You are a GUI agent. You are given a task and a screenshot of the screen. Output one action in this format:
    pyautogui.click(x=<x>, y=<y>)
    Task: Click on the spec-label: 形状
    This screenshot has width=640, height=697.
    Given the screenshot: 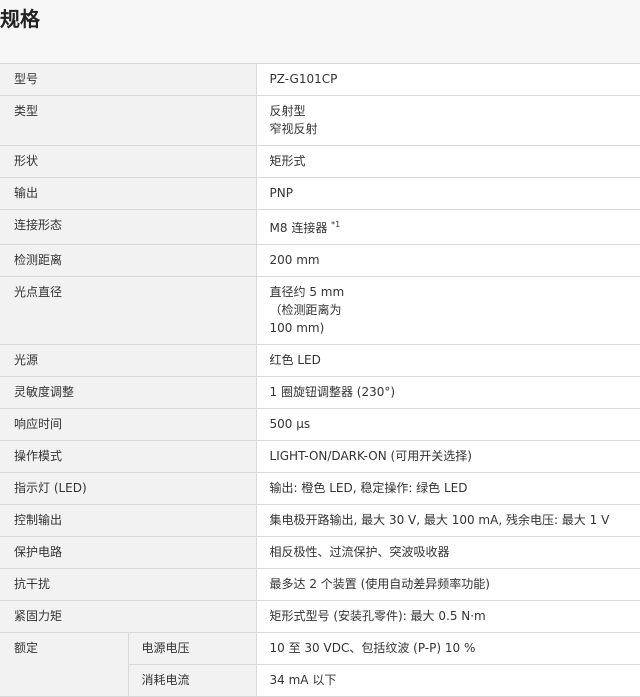 What is the action you would take?
    pyautogui.click(x=128, y=161)
    